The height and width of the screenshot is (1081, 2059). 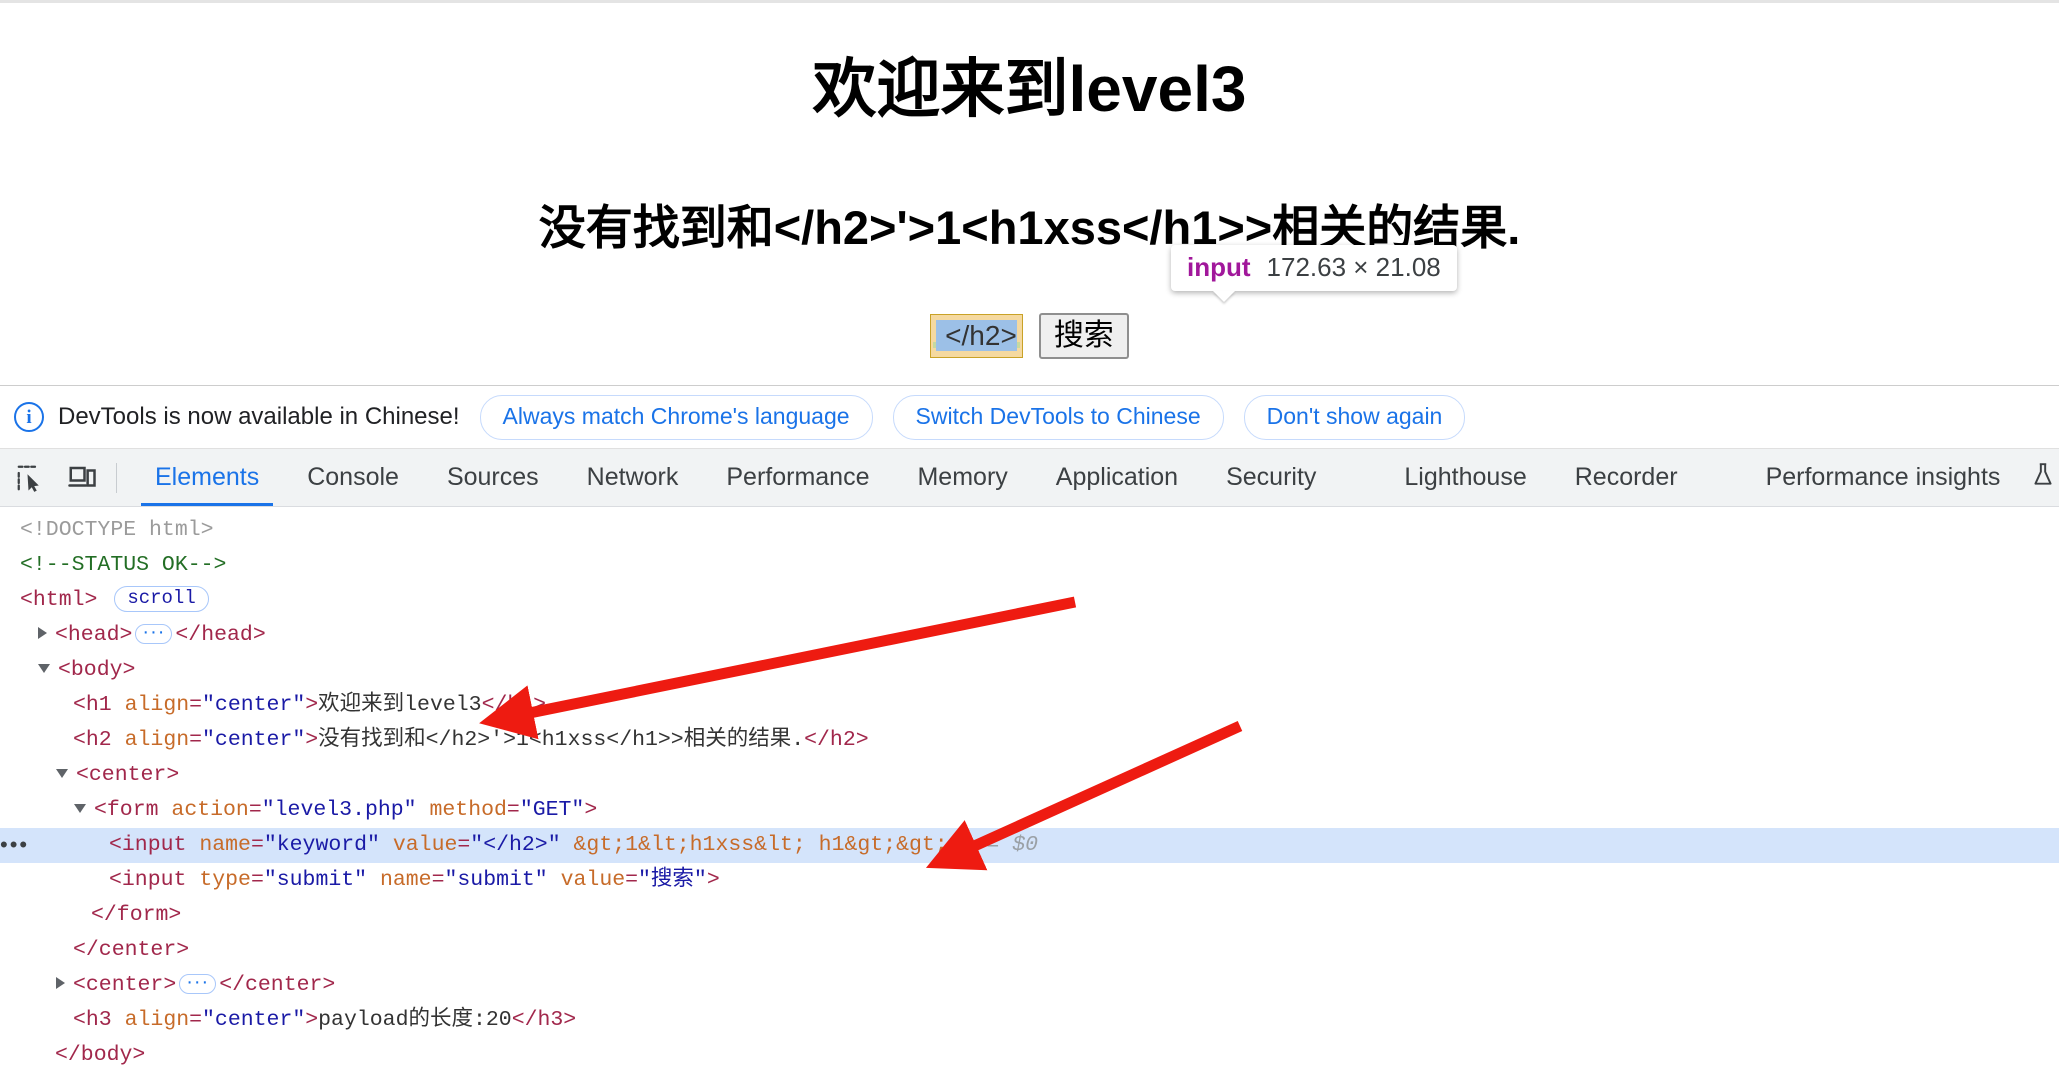 What do you see at coordinates (1465, 477) in the screenshot?
I see `tab-lighthouse: Lighthouse` at bounding box center [1465, 477].